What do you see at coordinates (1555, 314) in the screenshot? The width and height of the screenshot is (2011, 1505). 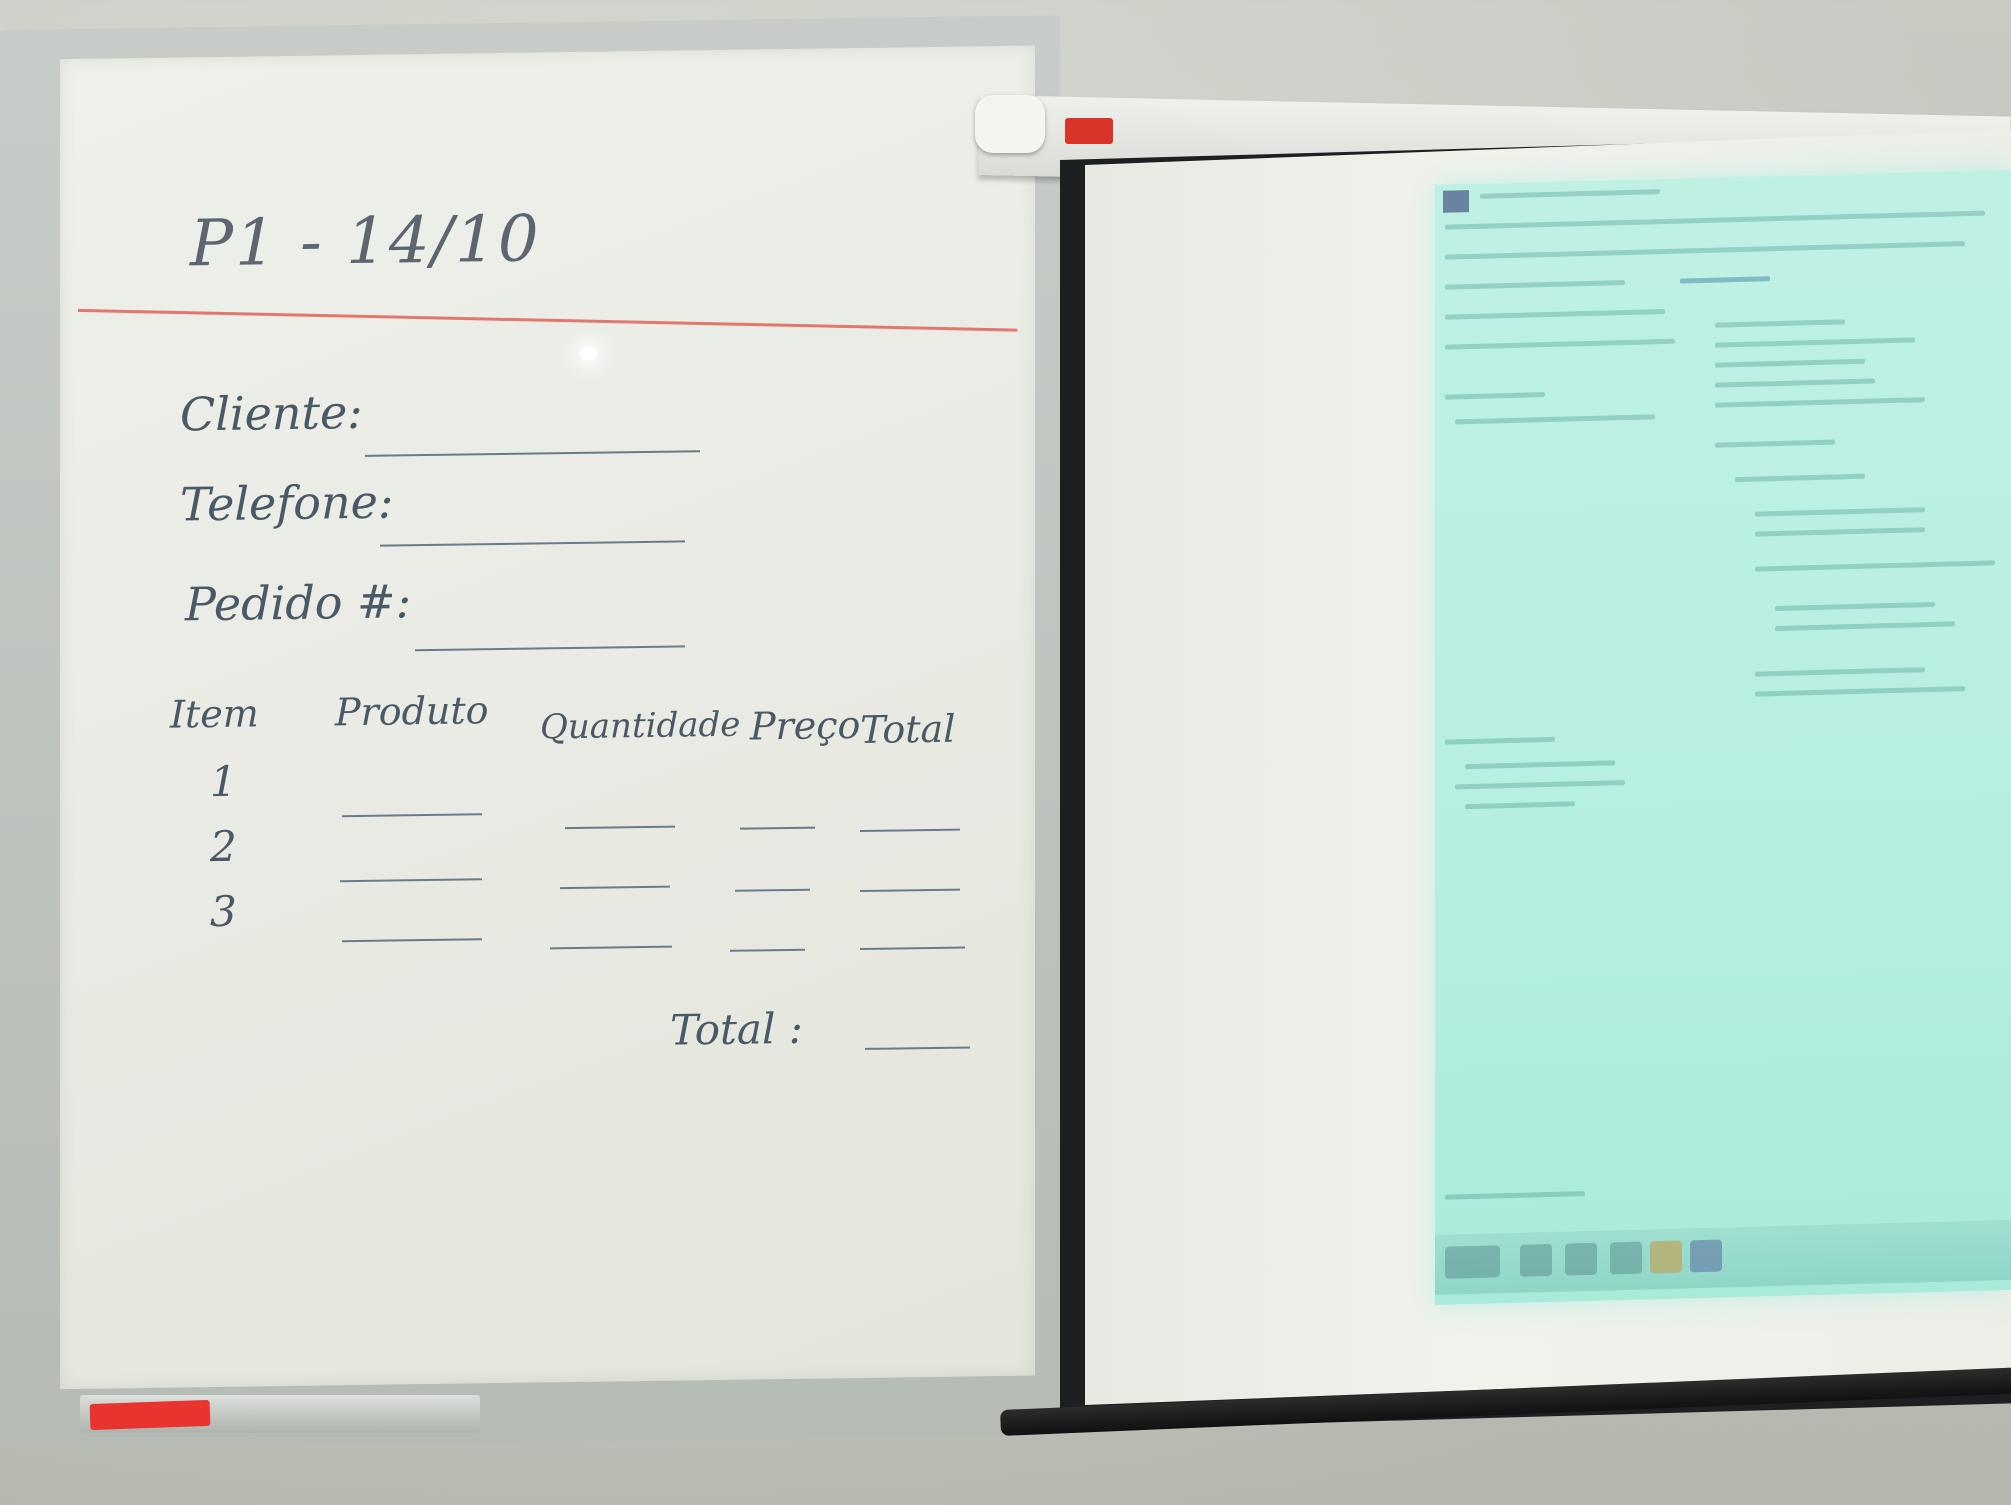 I see `proj-search-bar` at bounding box center [1555, 314].